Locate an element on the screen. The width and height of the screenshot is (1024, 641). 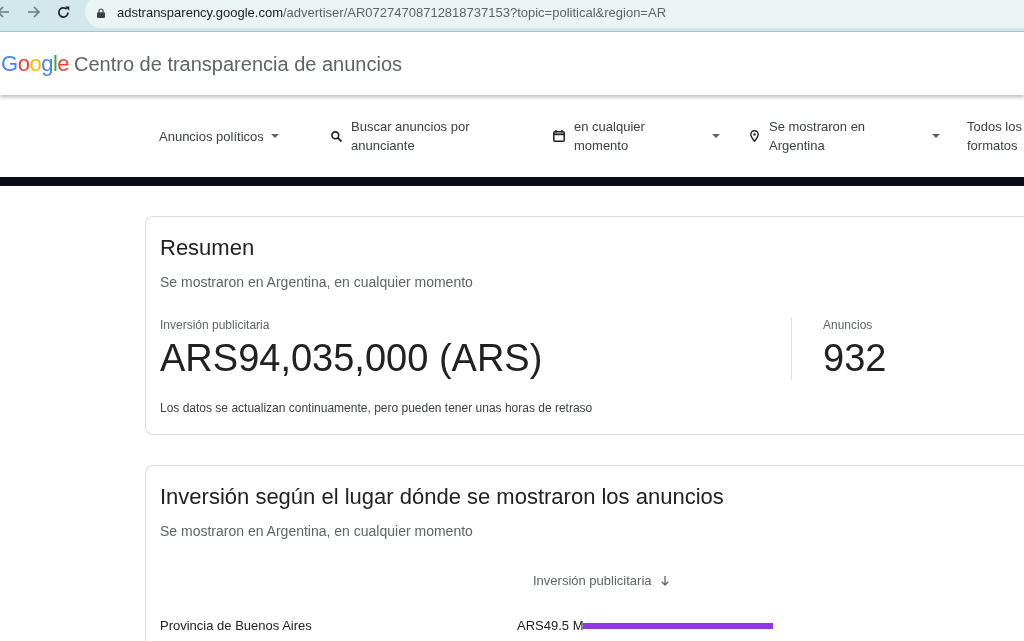
card-title: Resumen is located at coordinates (208, 248).